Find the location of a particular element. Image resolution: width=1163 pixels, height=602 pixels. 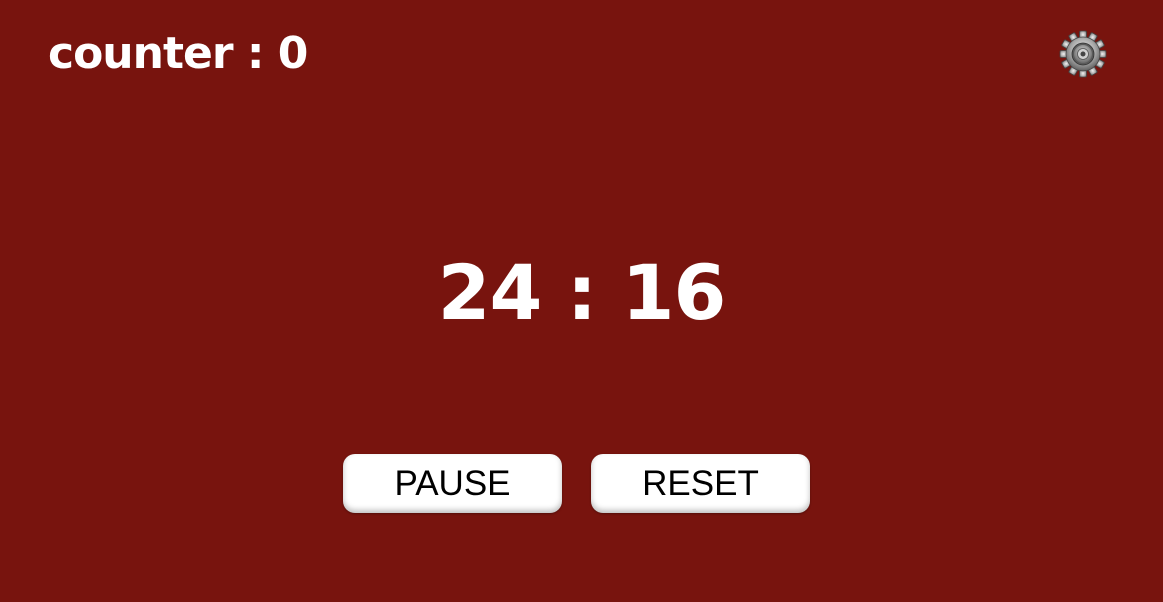

pause-button: PAUSE is located at coordinates (452, 483).